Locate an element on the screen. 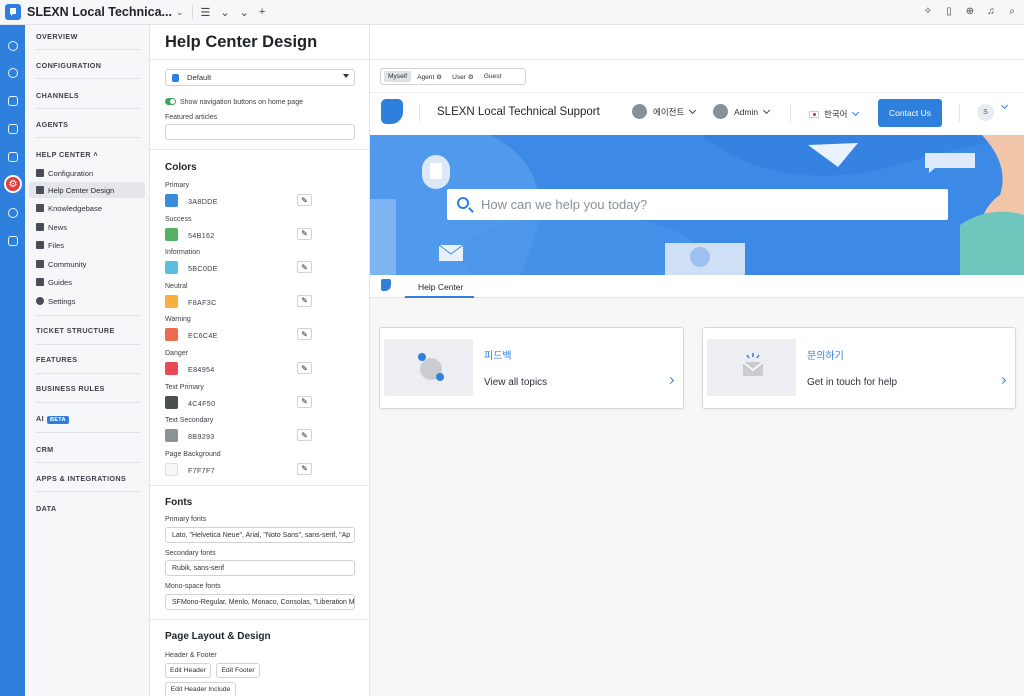 The image size is (1024, 696). sparkle-icon: ✧ is located at coordinates (928, 11).